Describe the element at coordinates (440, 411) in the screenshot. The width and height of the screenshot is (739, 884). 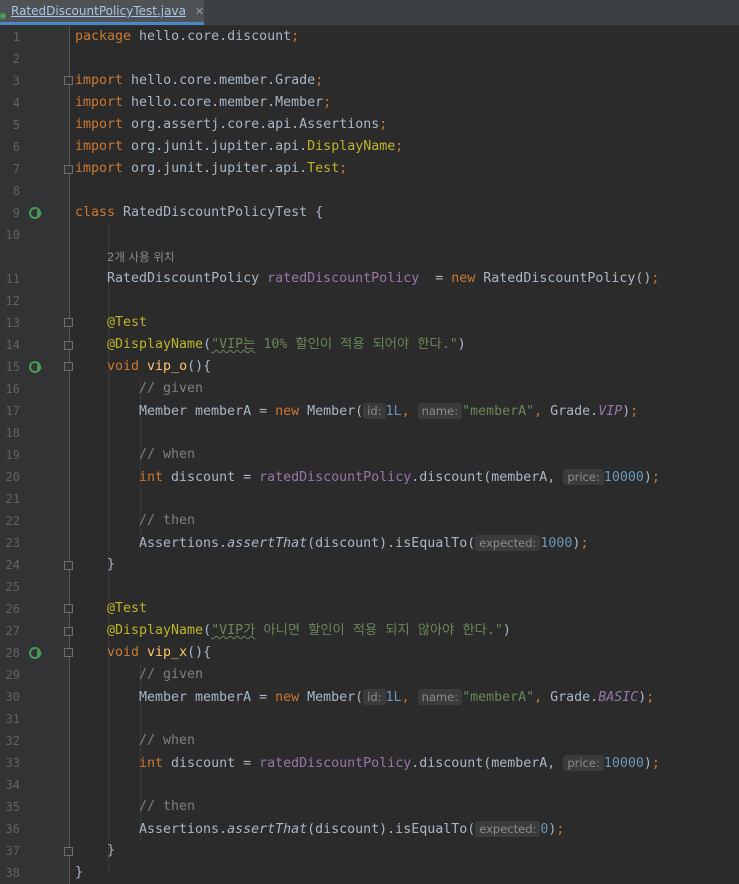
I see `param-hint: name:` at that location.